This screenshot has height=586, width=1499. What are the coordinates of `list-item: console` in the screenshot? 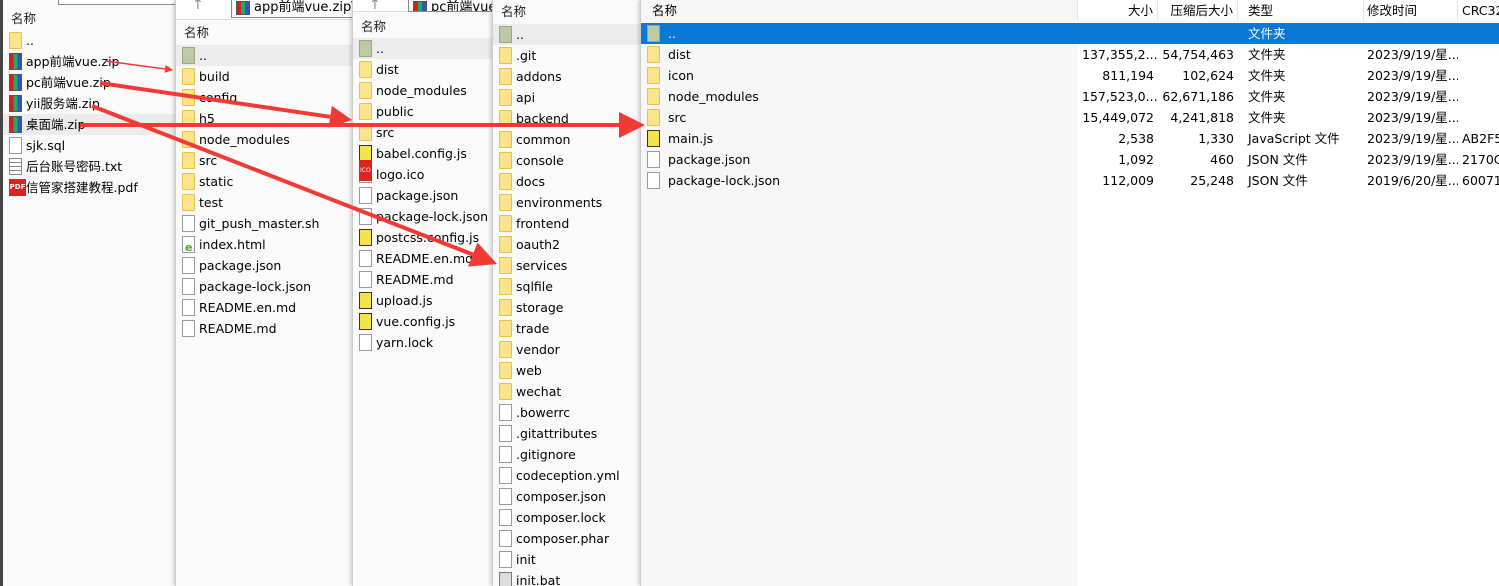 It's located at (567, 160).